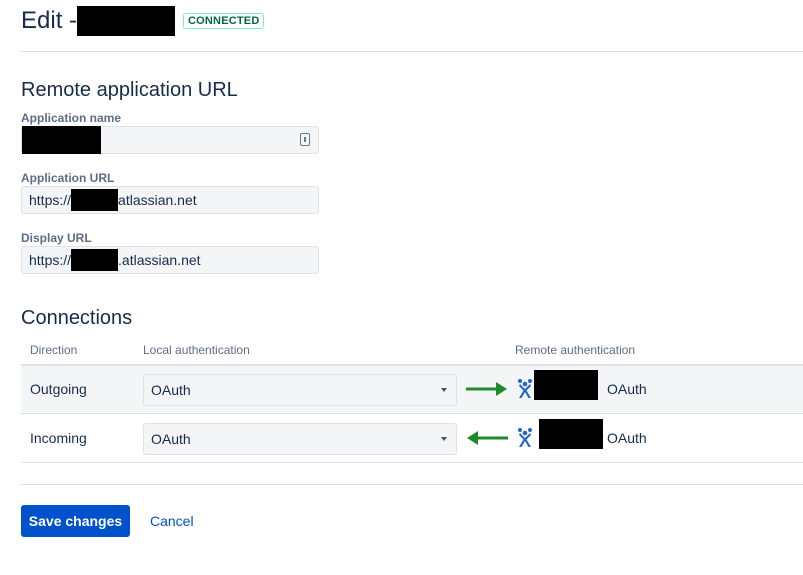  What do you see at coordinates (412, 413) in the screenshot?
I see `row-divider` at bounding box center [412, 413].